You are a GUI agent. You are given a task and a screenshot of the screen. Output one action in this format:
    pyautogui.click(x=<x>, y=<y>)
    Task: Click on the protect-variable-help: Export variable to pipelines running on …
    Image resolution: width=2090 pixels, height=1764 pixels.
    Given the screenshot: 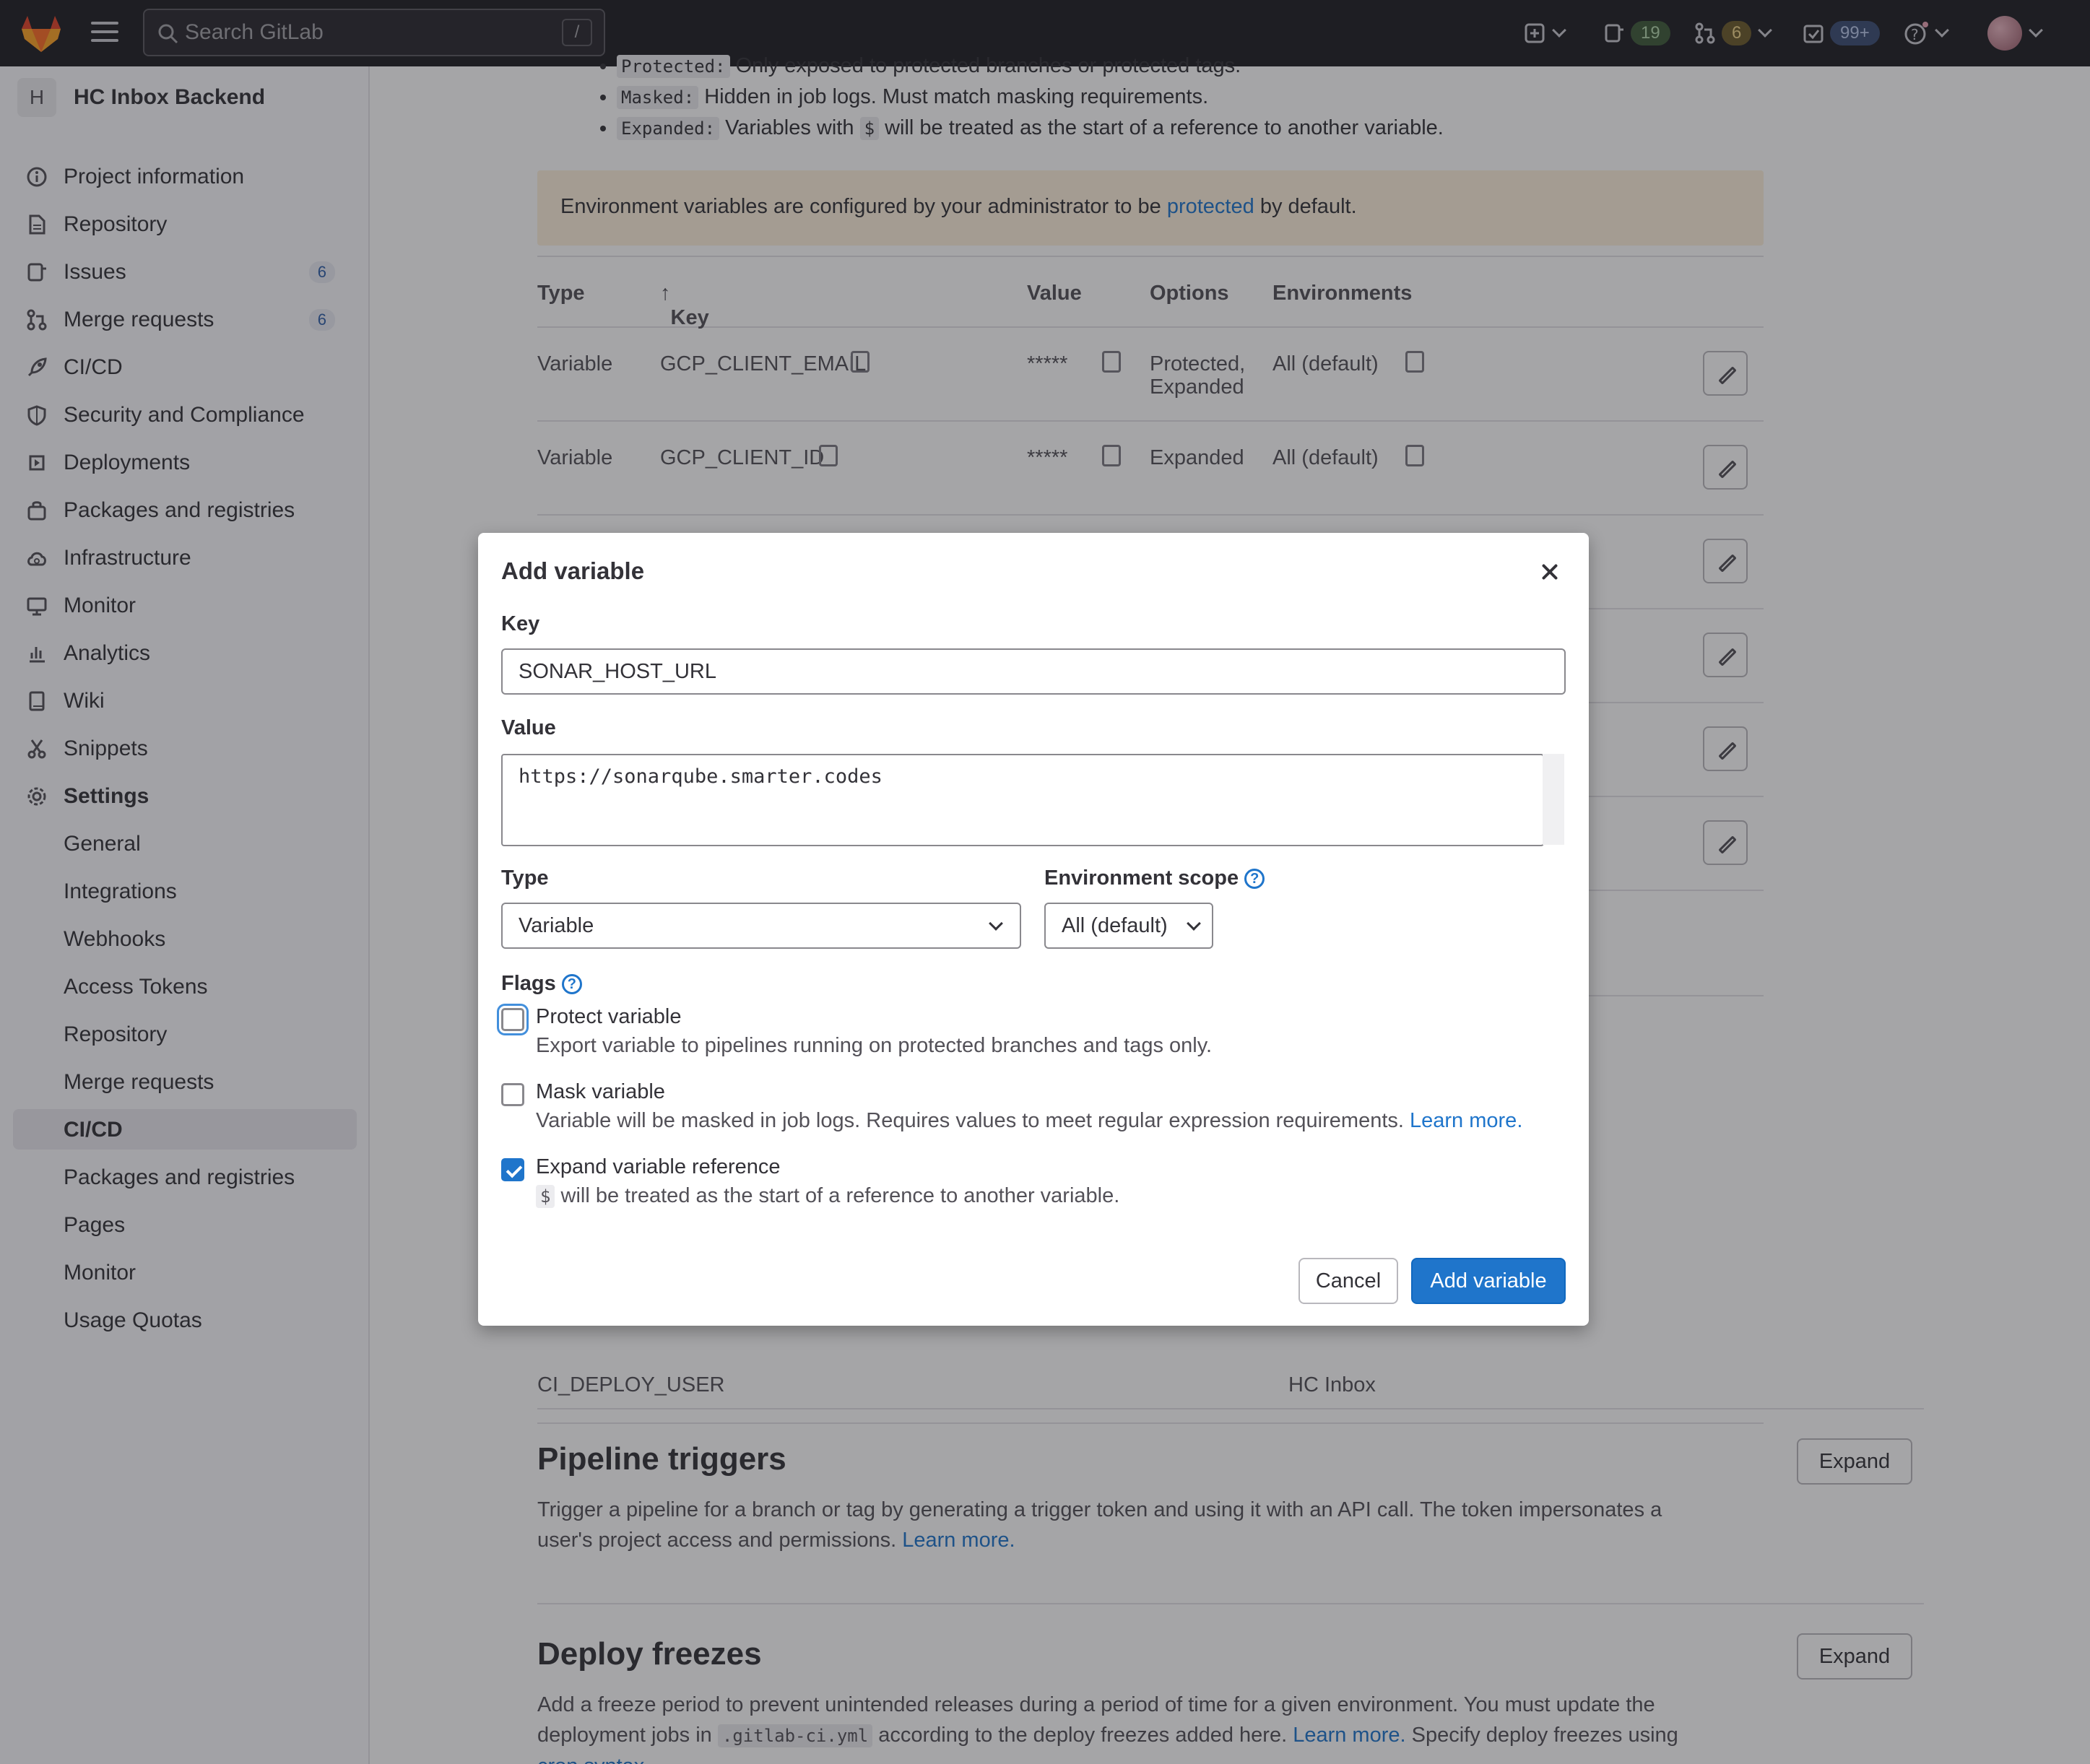 What is the action you would take?
    pyautogui.click(x=874, y=1045)
    